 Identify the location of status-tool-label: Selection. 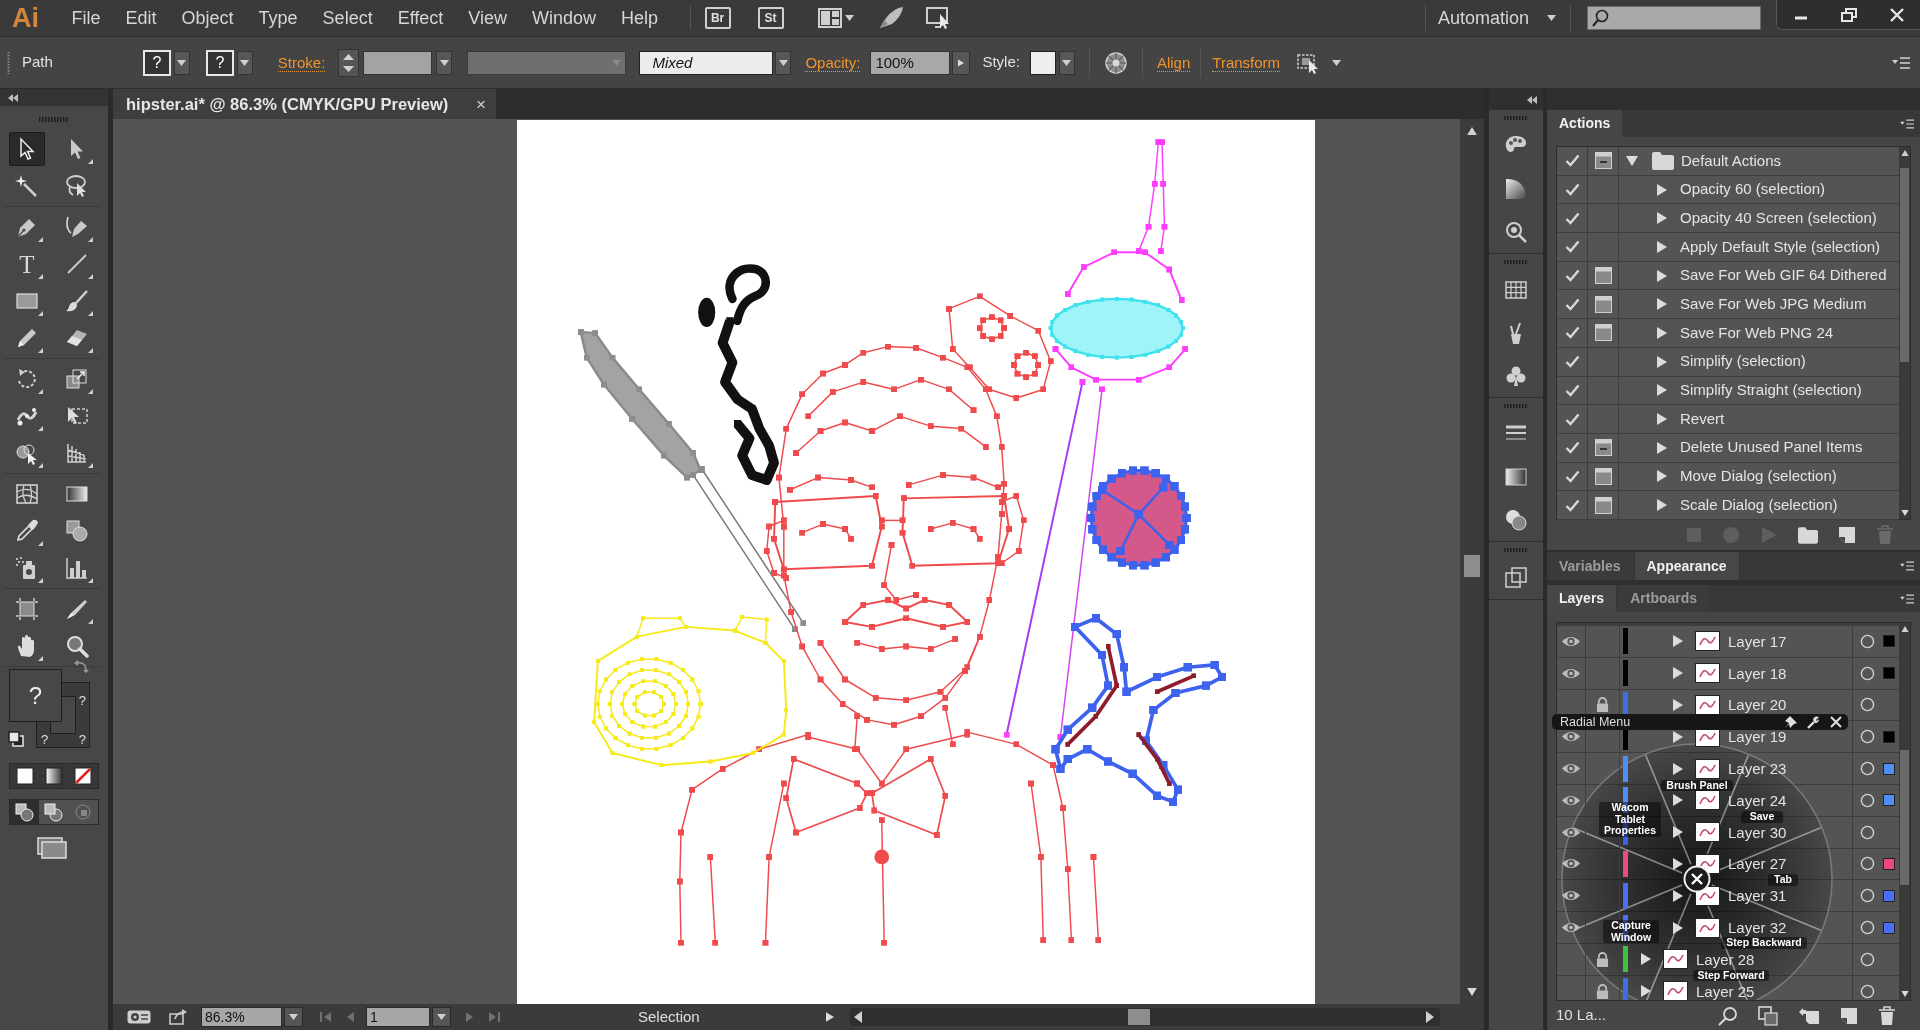
(669, 1017).